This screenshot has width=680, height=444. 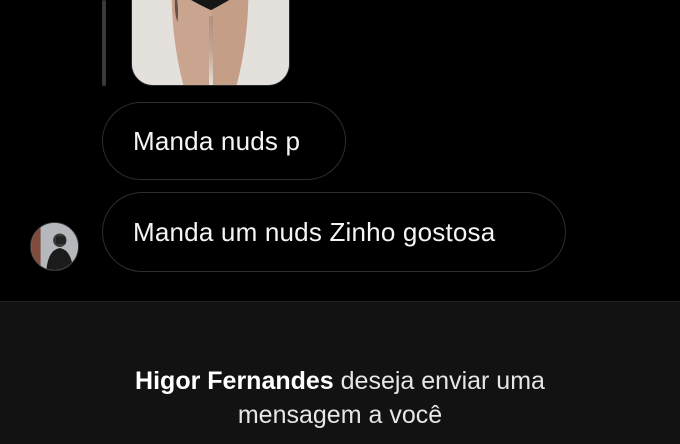 I want to click on avatar-photo, so click(x=54, y=246).